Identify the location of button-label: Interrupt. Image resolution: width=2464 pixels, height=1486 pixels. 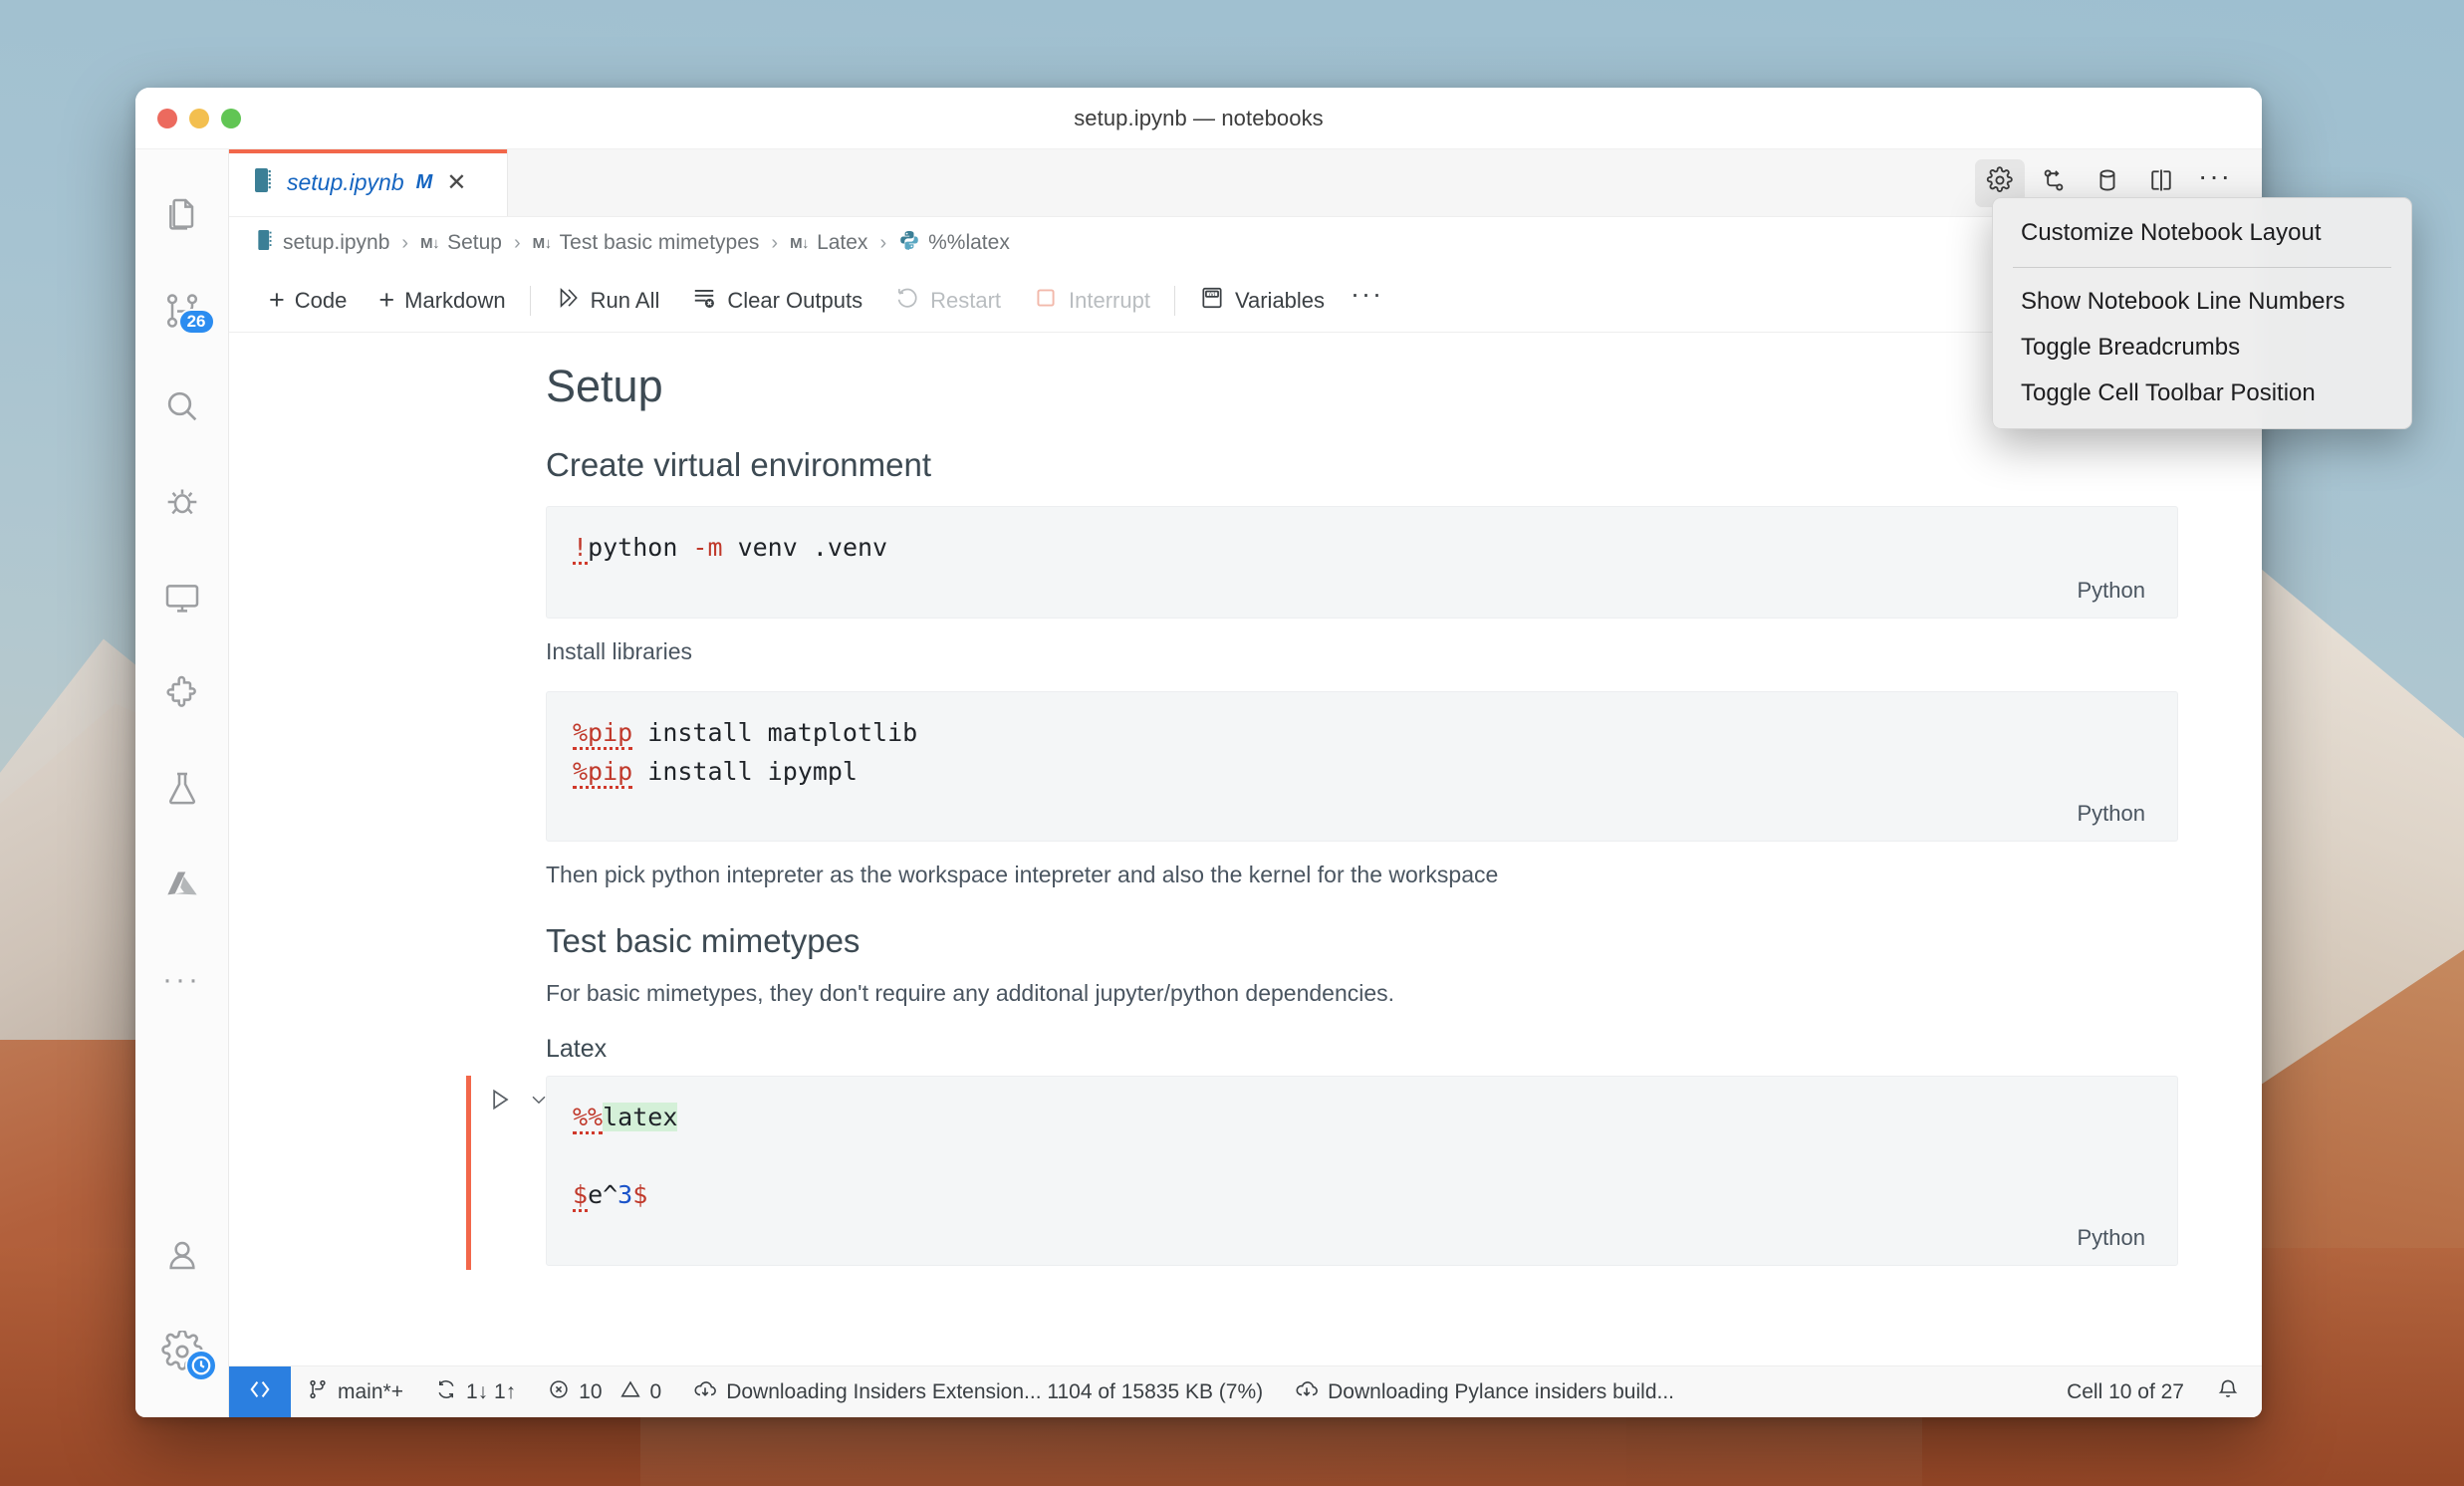
(1109, 300).